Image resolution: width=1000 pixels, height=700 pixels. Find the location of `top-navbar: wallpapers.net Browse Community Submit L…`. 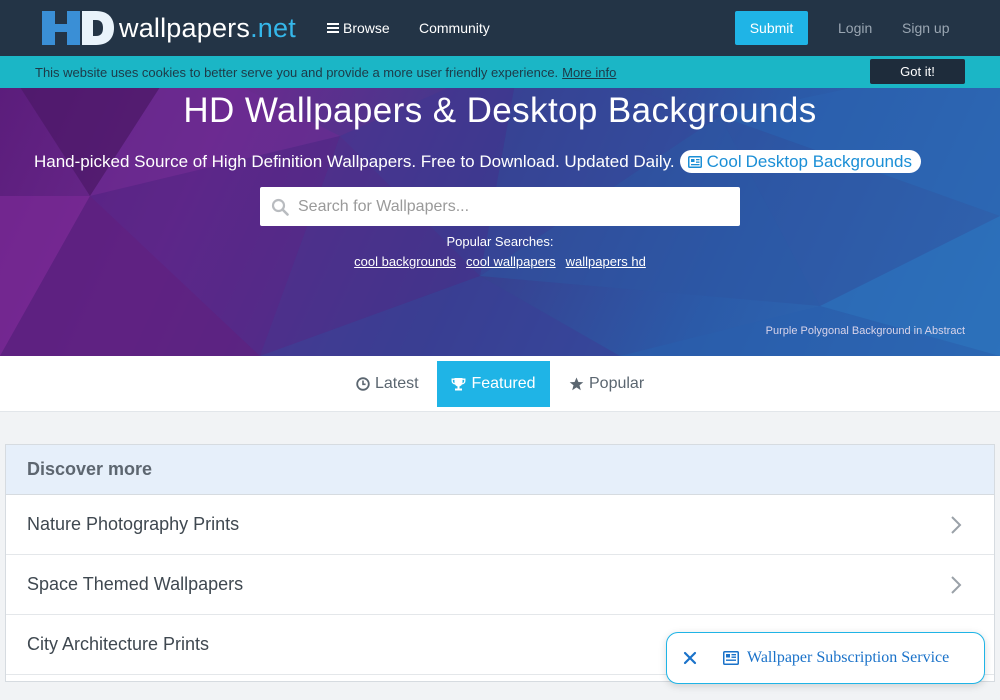

top-navbar: wallpapers.net Browse Community Submit L… is located at coordinates (500, 28).